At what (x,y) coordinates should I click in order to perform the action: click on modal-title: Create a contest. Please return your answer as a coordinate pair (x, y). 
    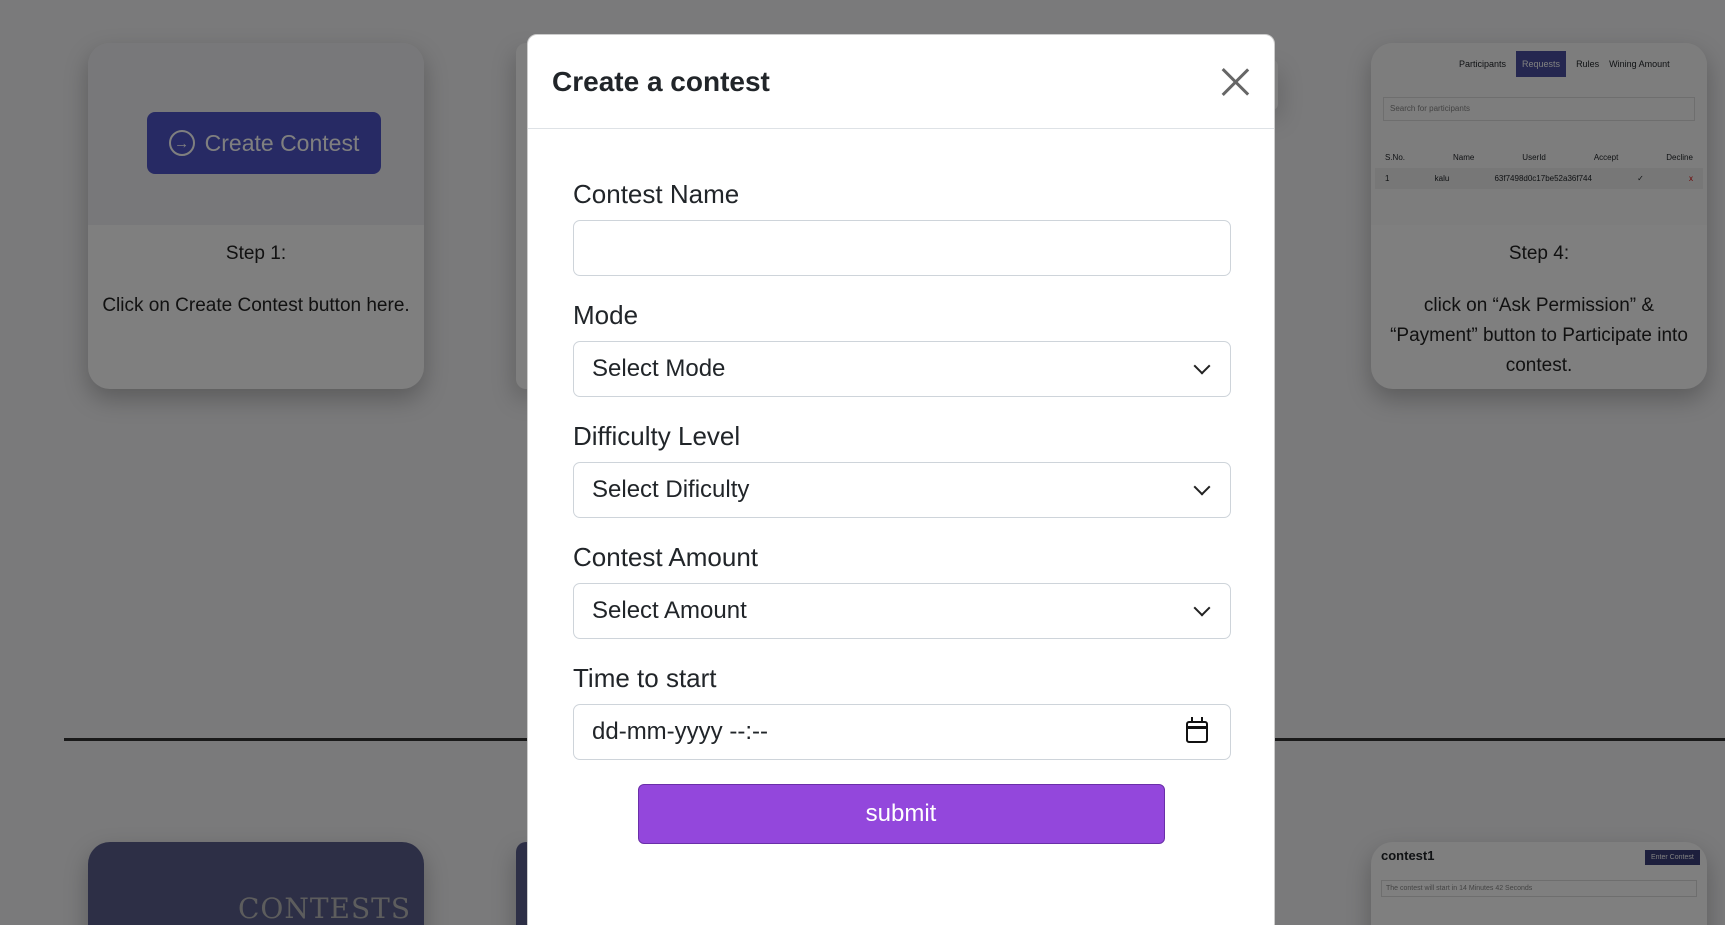
    Looking at the image, I should click on (661, 81).